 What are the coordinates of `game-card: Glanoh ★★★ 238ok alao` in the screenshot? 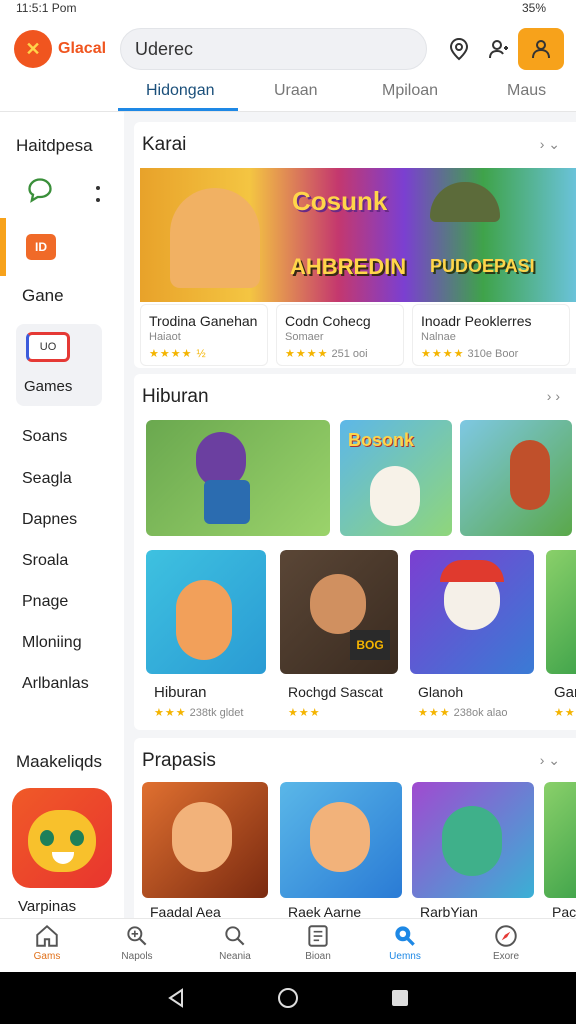 It's located at (472, 638).